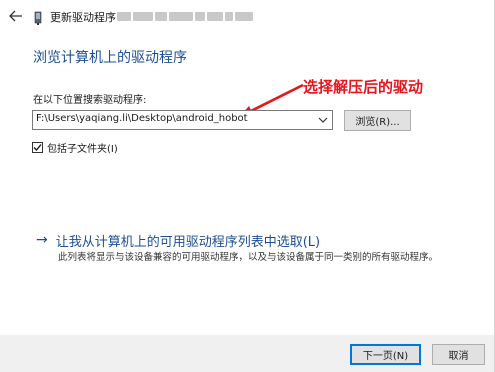  Describe the element at coordinates (110, 58) in the screenshot. I see `page-heading: 浏览计算机上的驱动程序` at that location.